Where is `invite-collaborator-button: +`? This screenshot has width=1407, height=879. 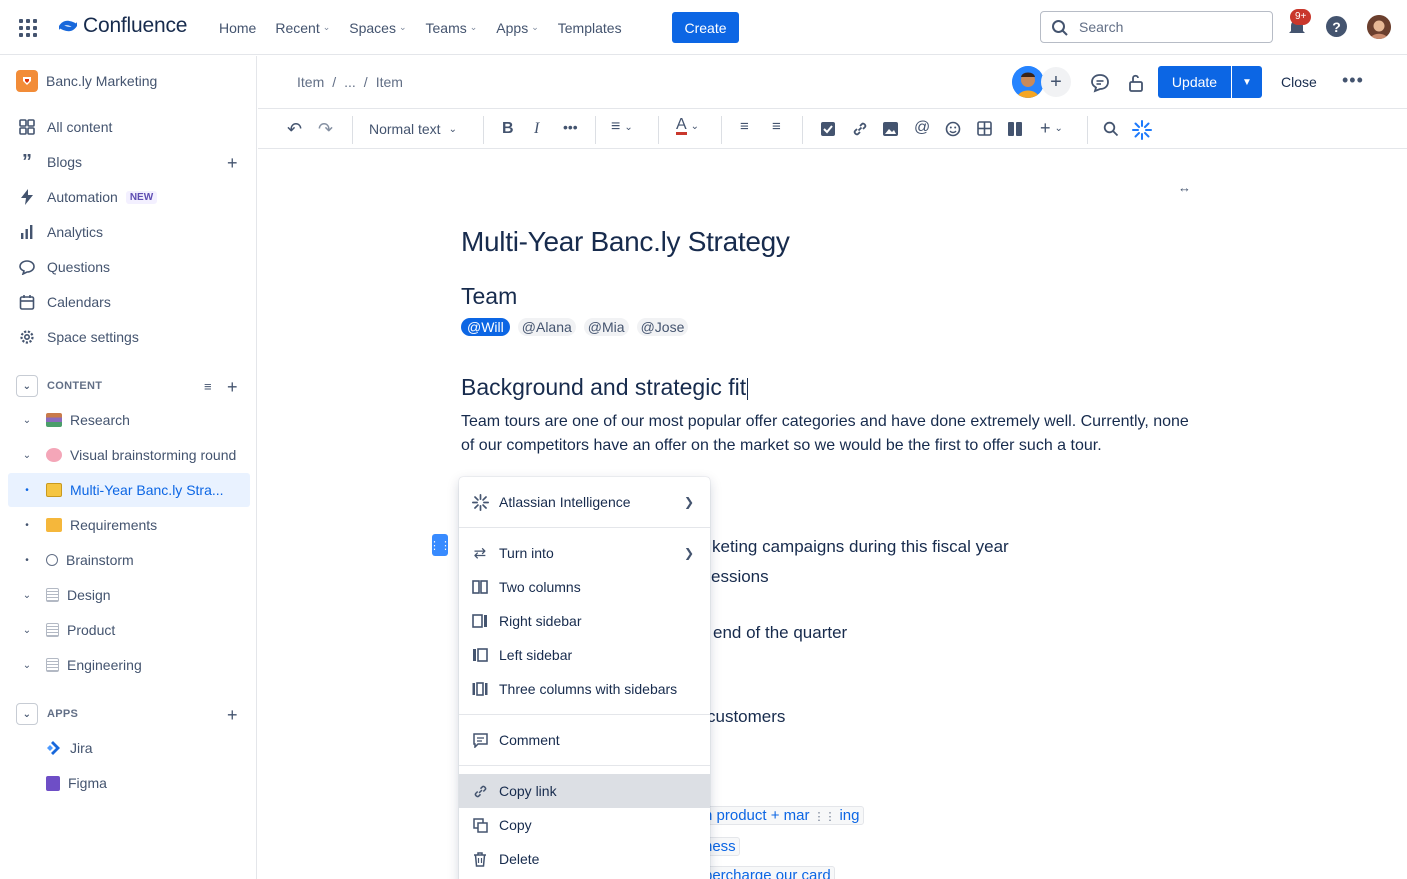
invite-collaborator-button: + is located at coordinates (1056, 82).